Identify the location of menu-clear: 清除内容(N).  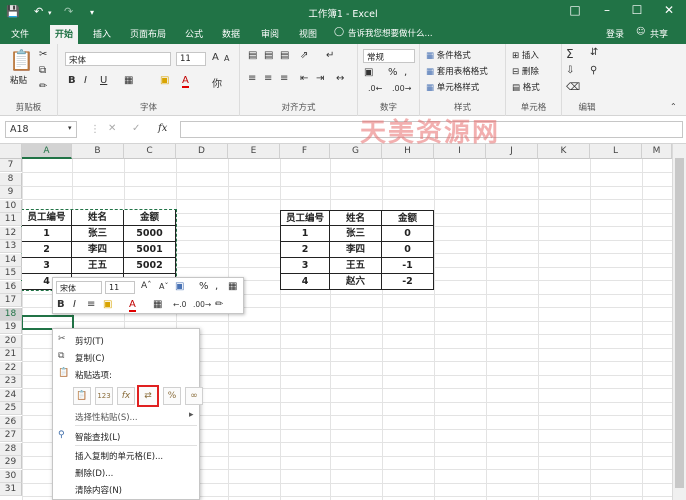
(126, 489).